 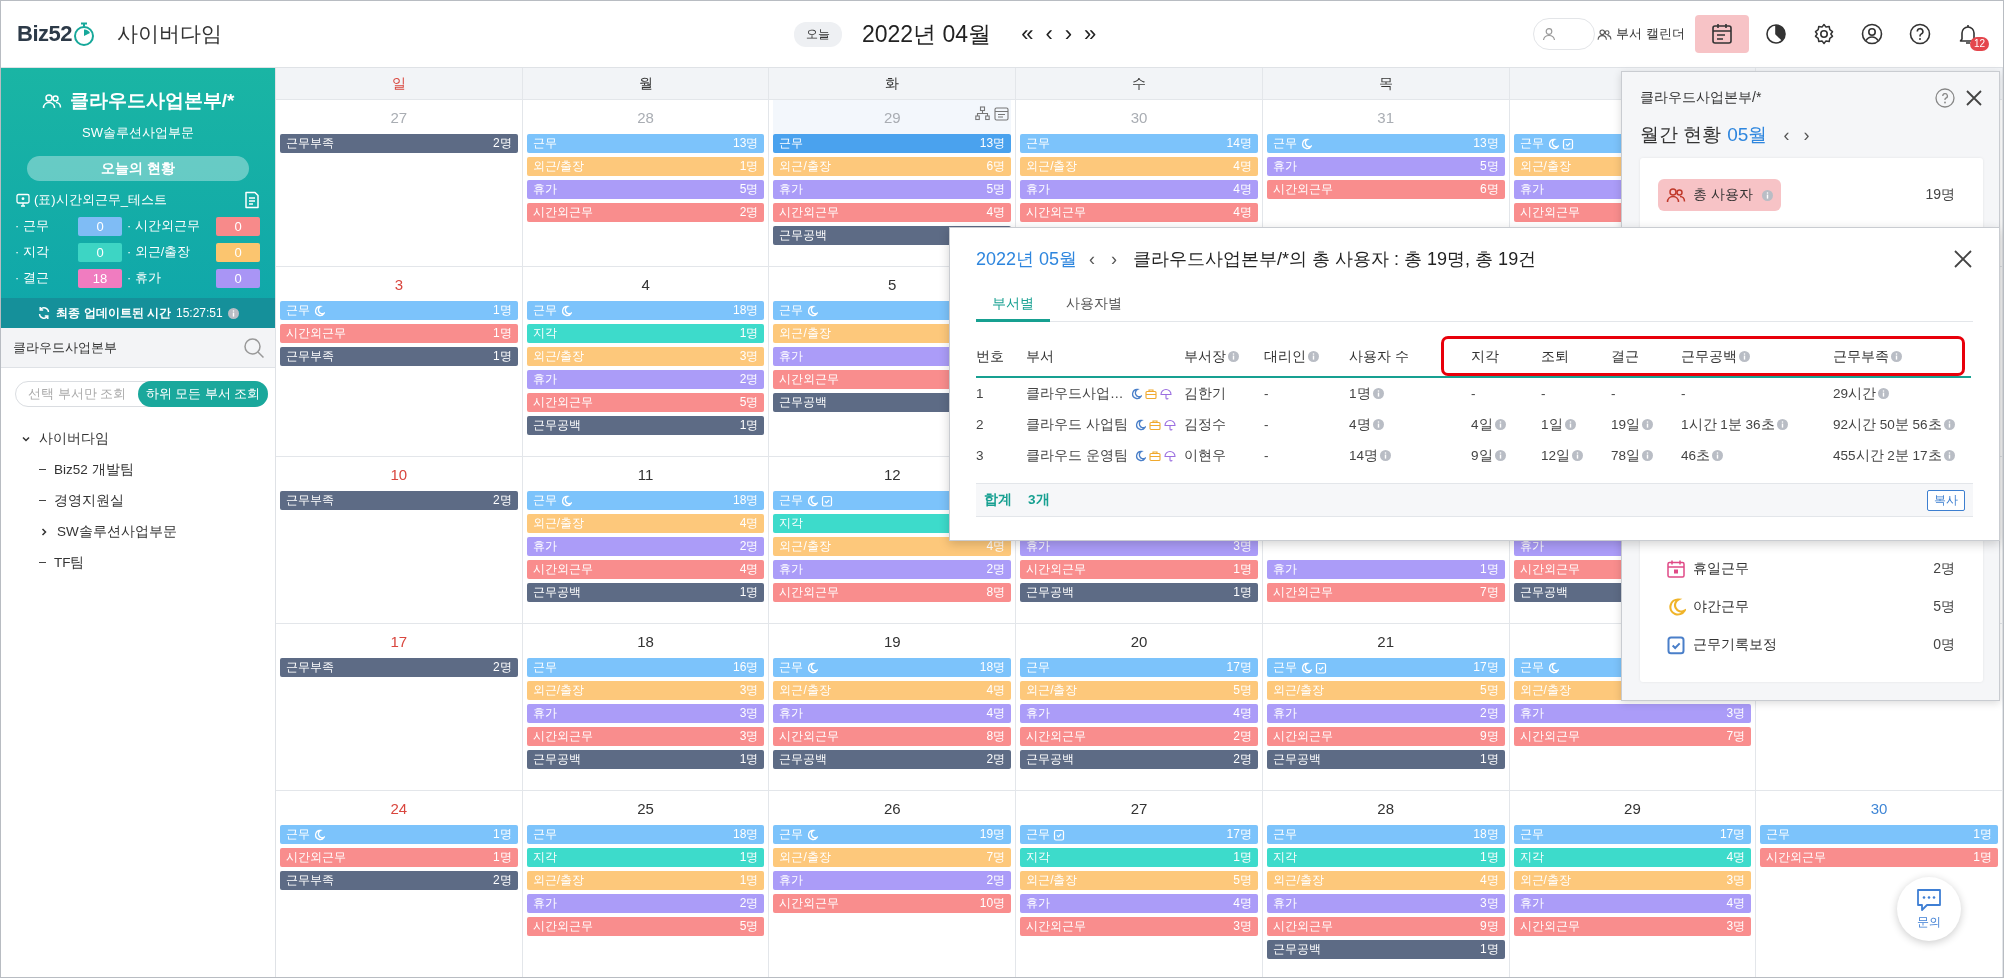 What do you see at coordinates (100, 200) in the screenshot?
I see `report-name: (표)시간외근무_테스트` at bounding box center [100, 200].